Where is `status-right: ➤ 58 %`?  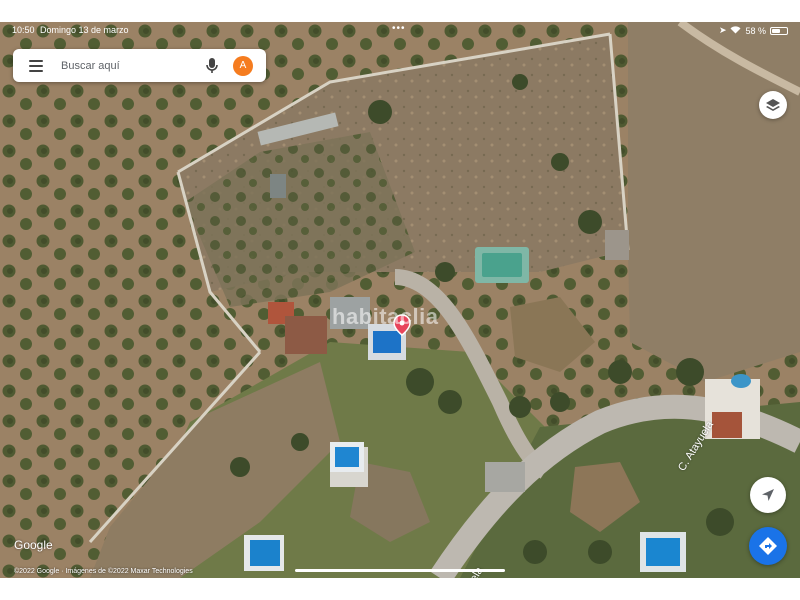
status-right: ➤ 58 % is located at coordinates (753, 30).